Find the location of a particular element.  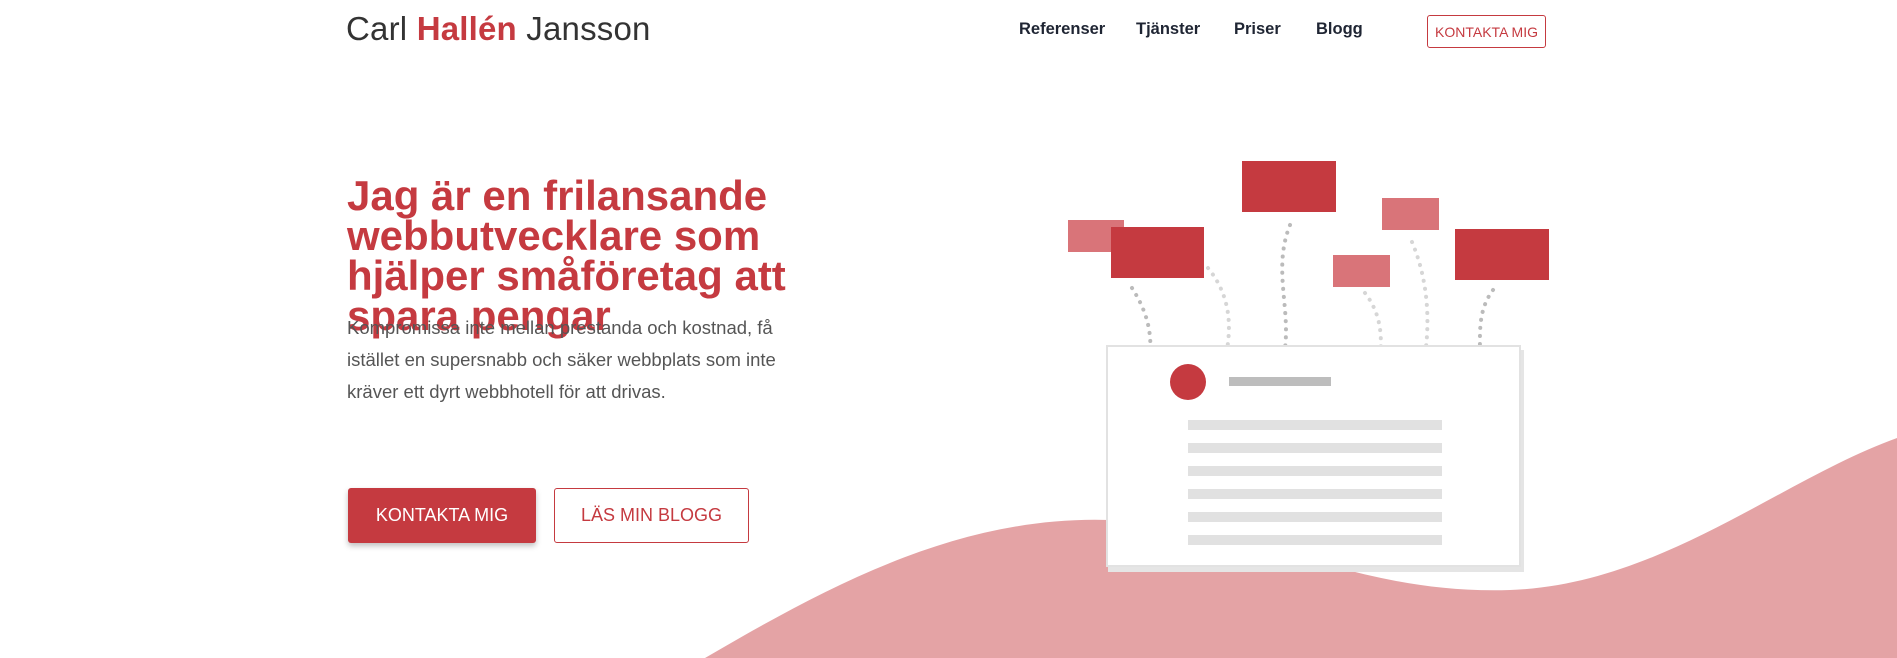

nav-item-referenser: Referenser is located at coordinates (1062, 29).